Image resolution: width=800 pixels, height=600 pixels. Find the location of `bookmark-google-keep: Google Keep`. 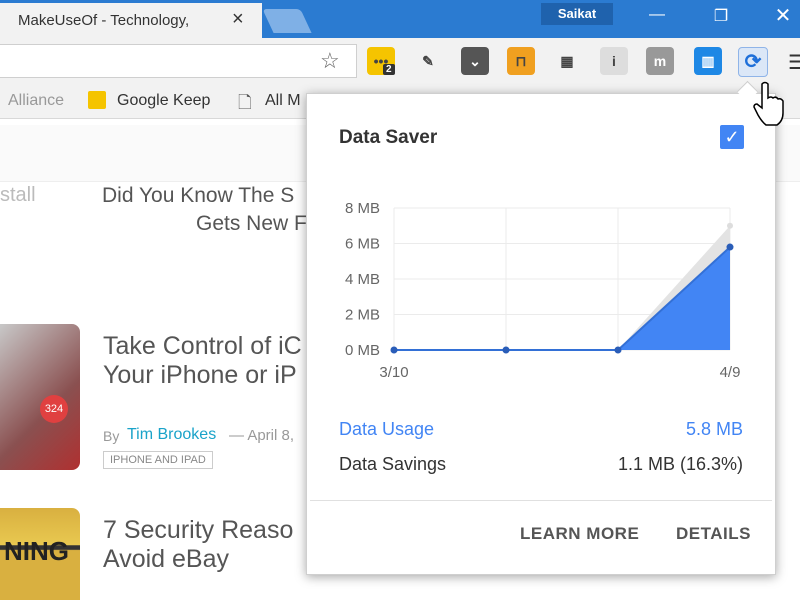

bookmark-google-keep: Google Keep is located at coordinates (163, 101).